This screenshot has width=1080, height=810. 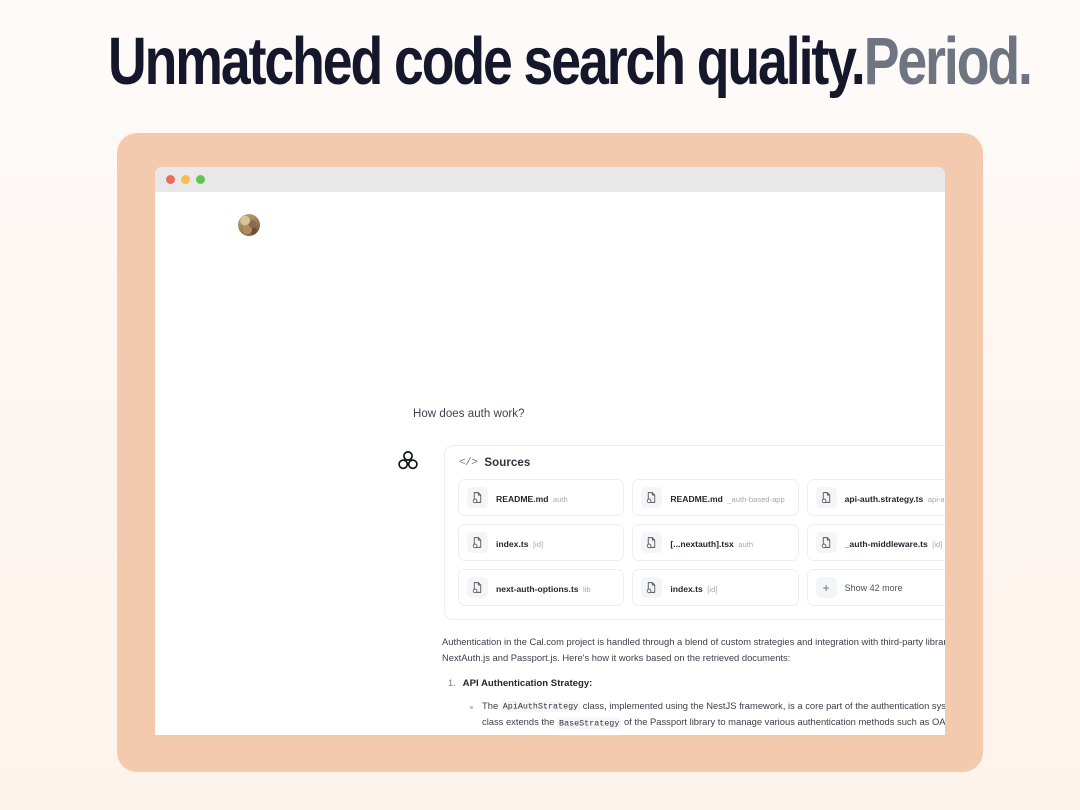 I want to click on section-title: API Authentication Strategy:, so click(x=527, y=684).